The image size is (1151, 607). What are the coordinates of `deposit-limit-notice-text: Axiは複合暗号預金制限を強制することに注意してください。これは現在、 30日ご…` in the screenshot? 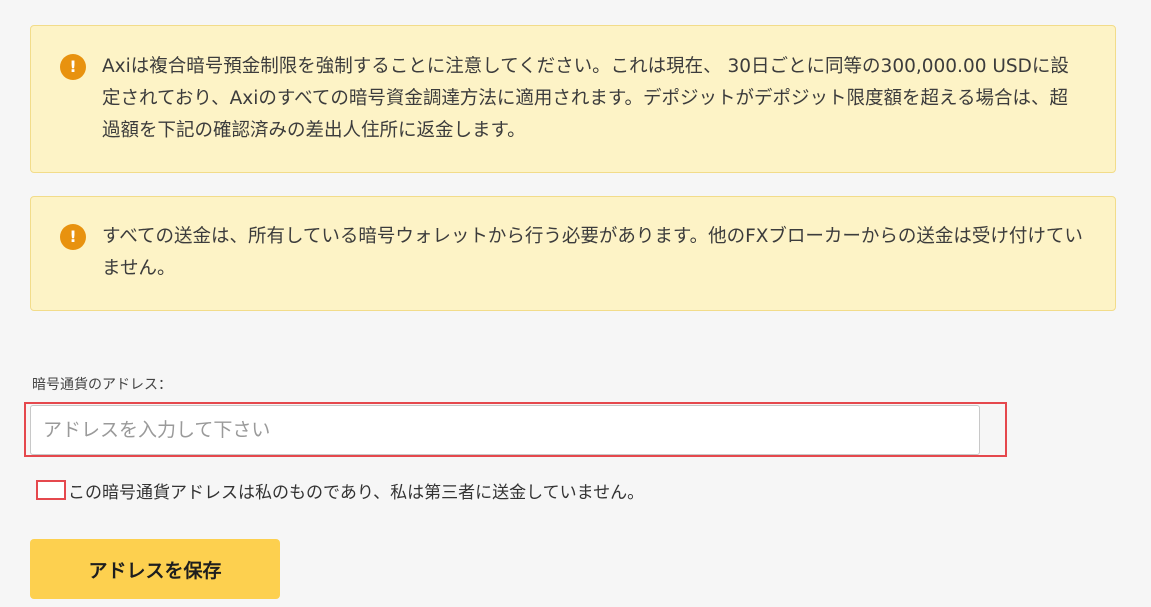 It's located at (585, 98).